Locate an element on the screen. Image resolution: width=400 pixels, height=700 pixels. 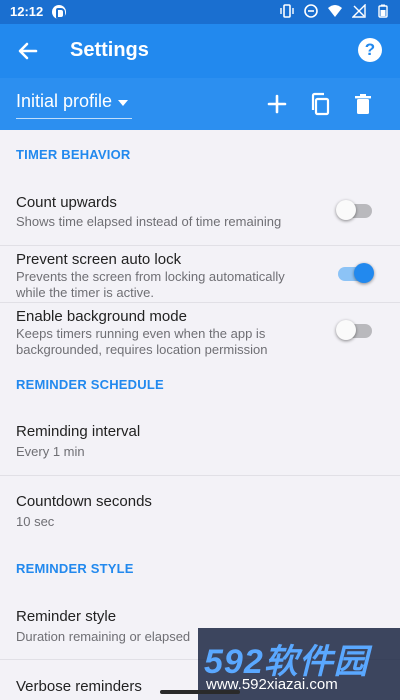
status-icons is located at coordinates (335, 11).